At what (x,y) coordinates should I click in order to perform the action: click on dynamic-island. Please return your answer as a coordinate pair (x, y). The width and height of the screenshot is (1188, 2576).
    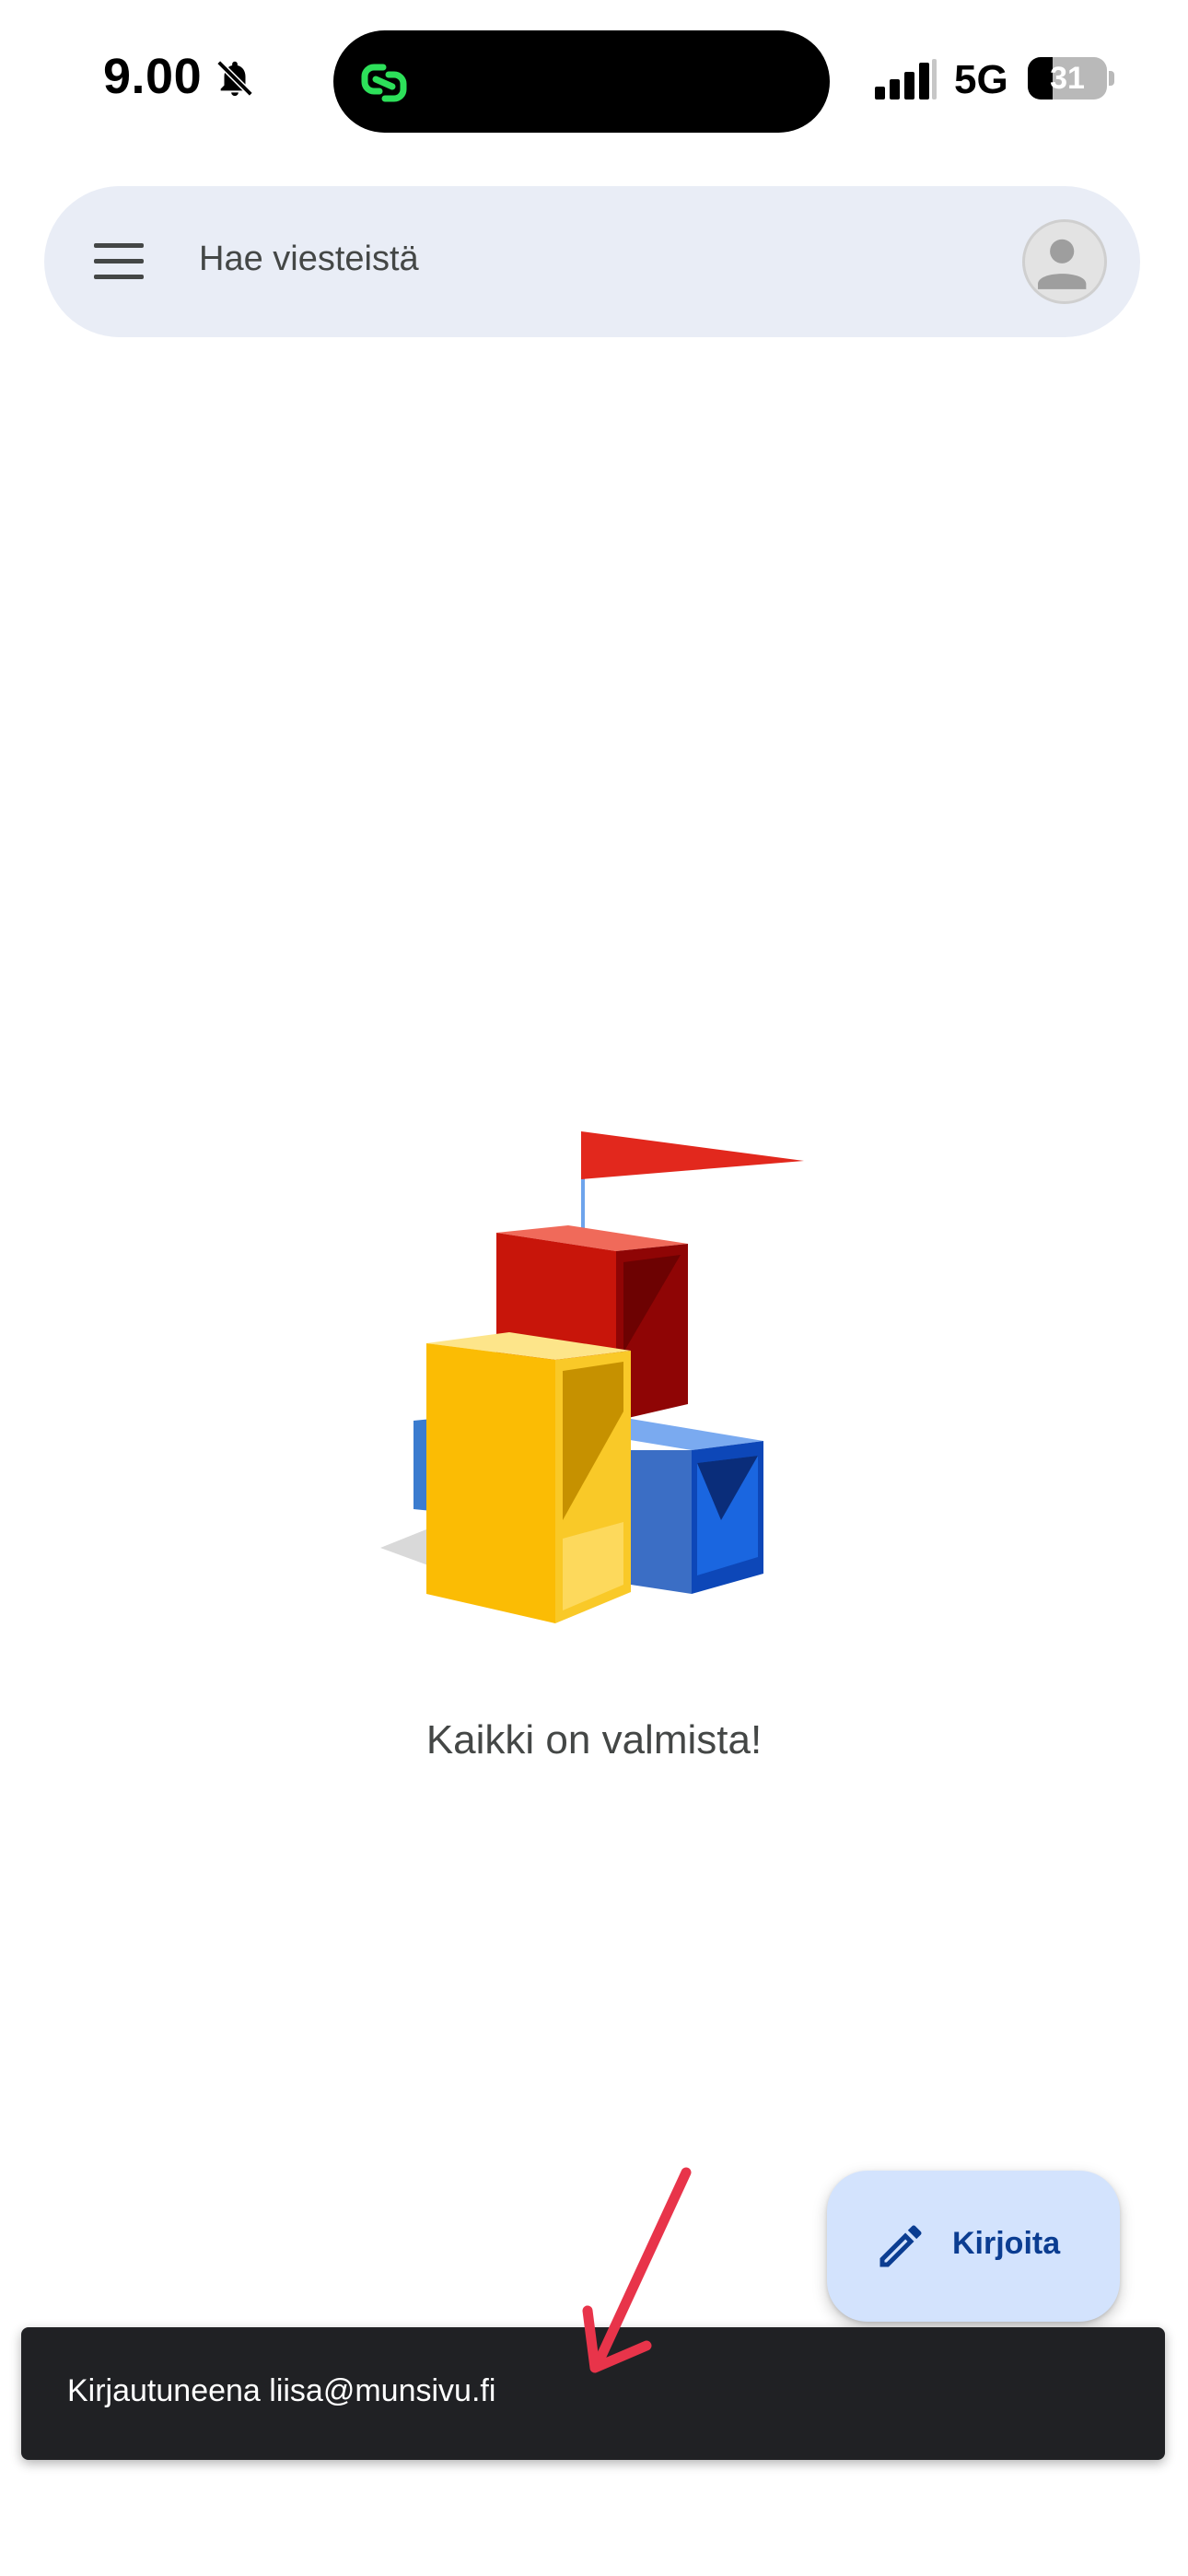
    Looking at the image, I should click on (581, 81).